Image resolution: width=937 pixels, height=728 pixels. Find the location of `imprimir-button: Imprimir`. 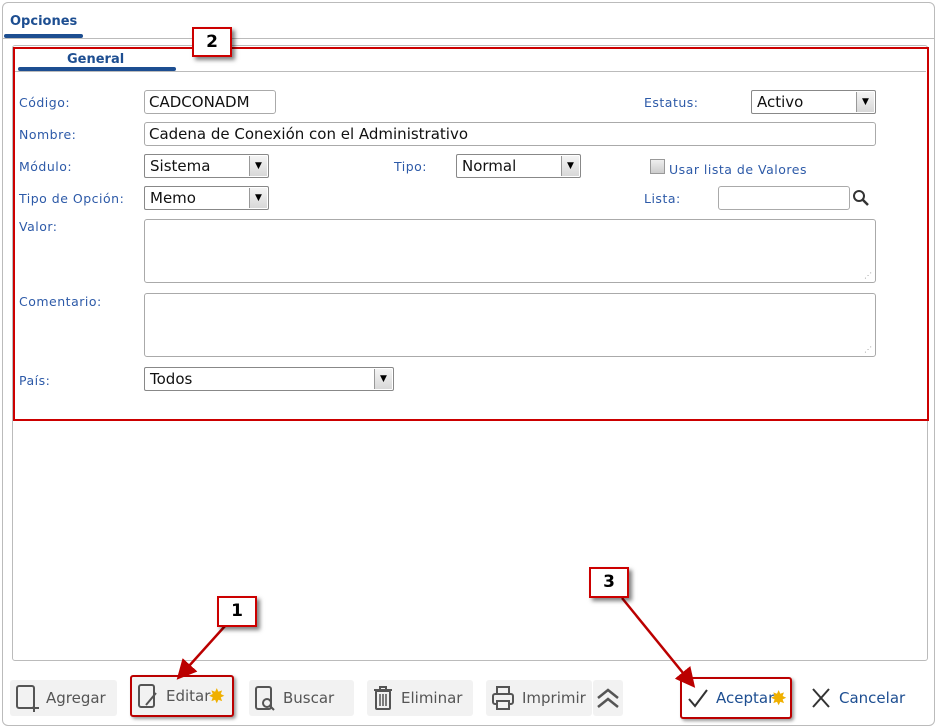

imprimir-button: Imprimir is located at coordinates (539, 698).